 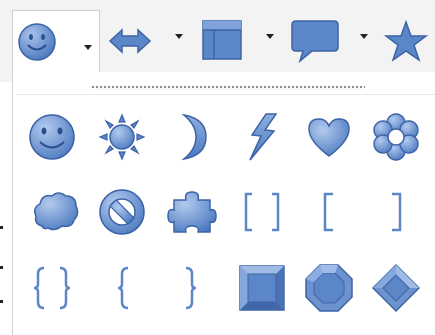 I want to click on smiley-shapes-button, so click(x=56, y=41).